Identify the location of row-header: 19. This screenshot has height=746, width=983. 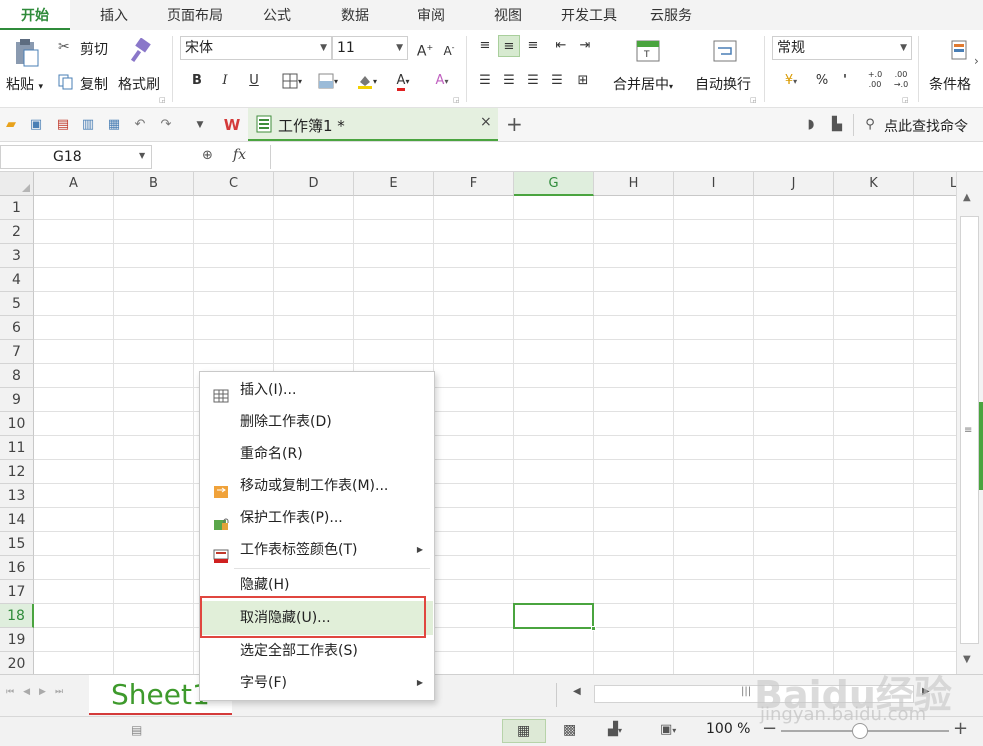
(17, 640).